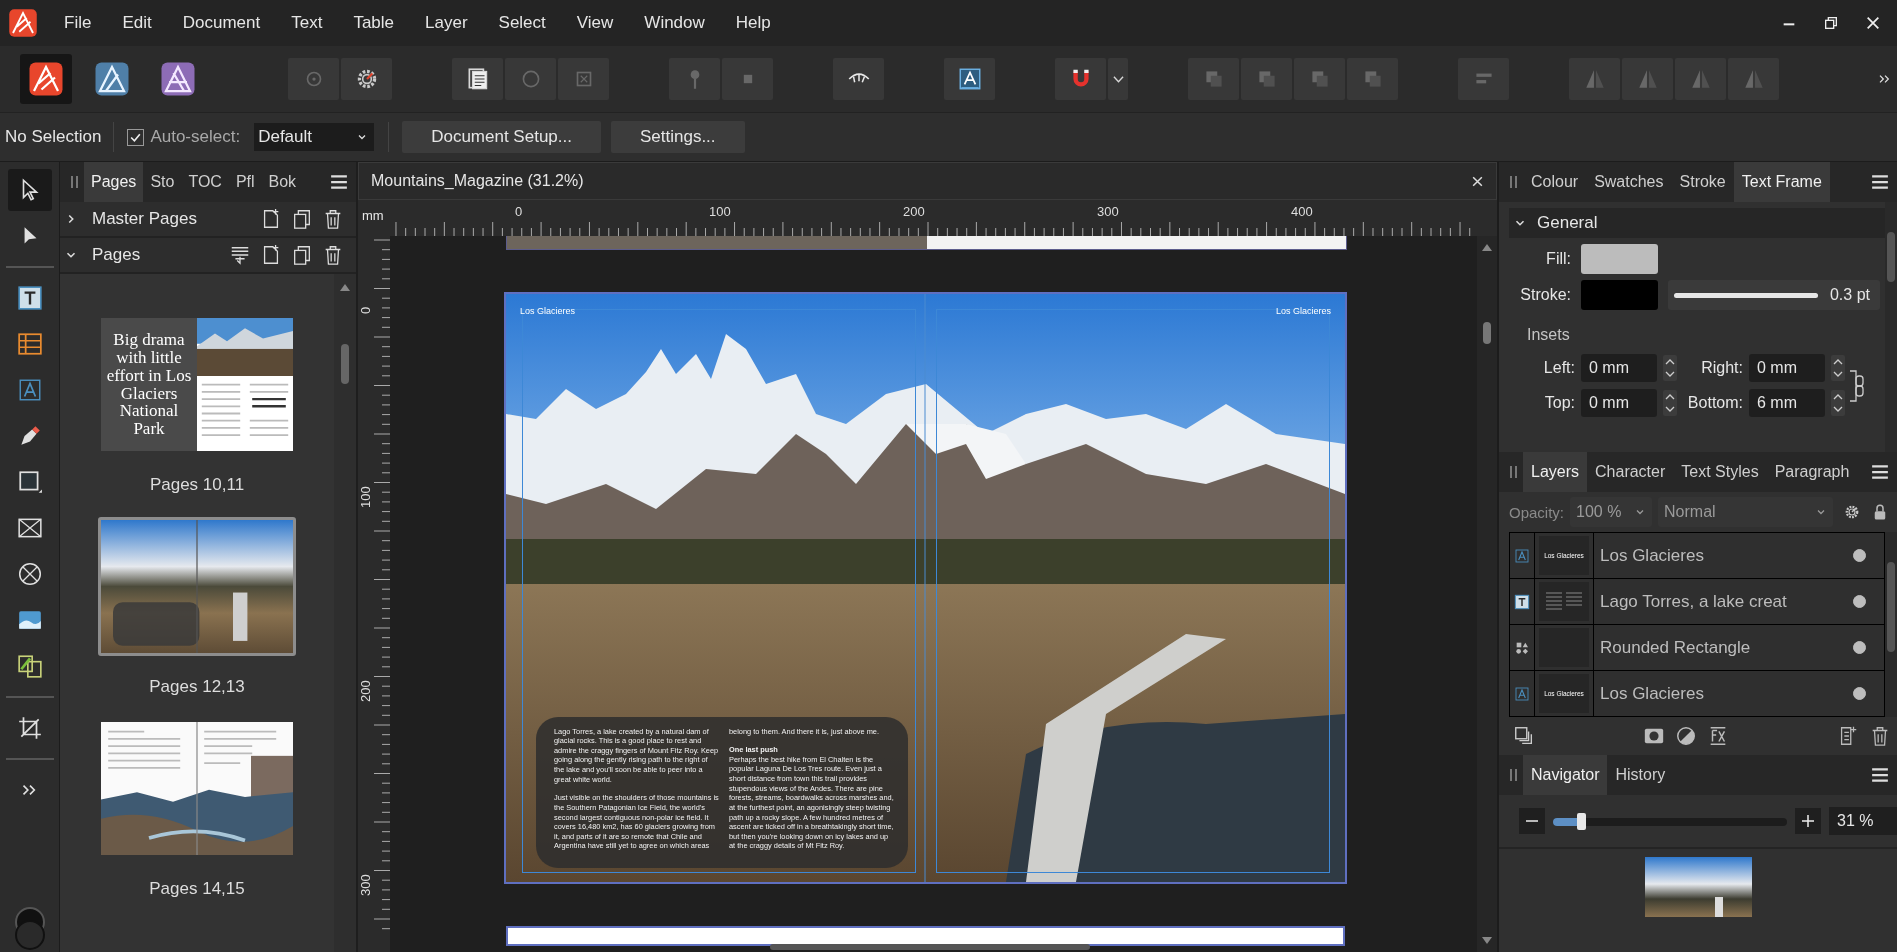  I want to click on field-label: Left:, so click(1558, 368).